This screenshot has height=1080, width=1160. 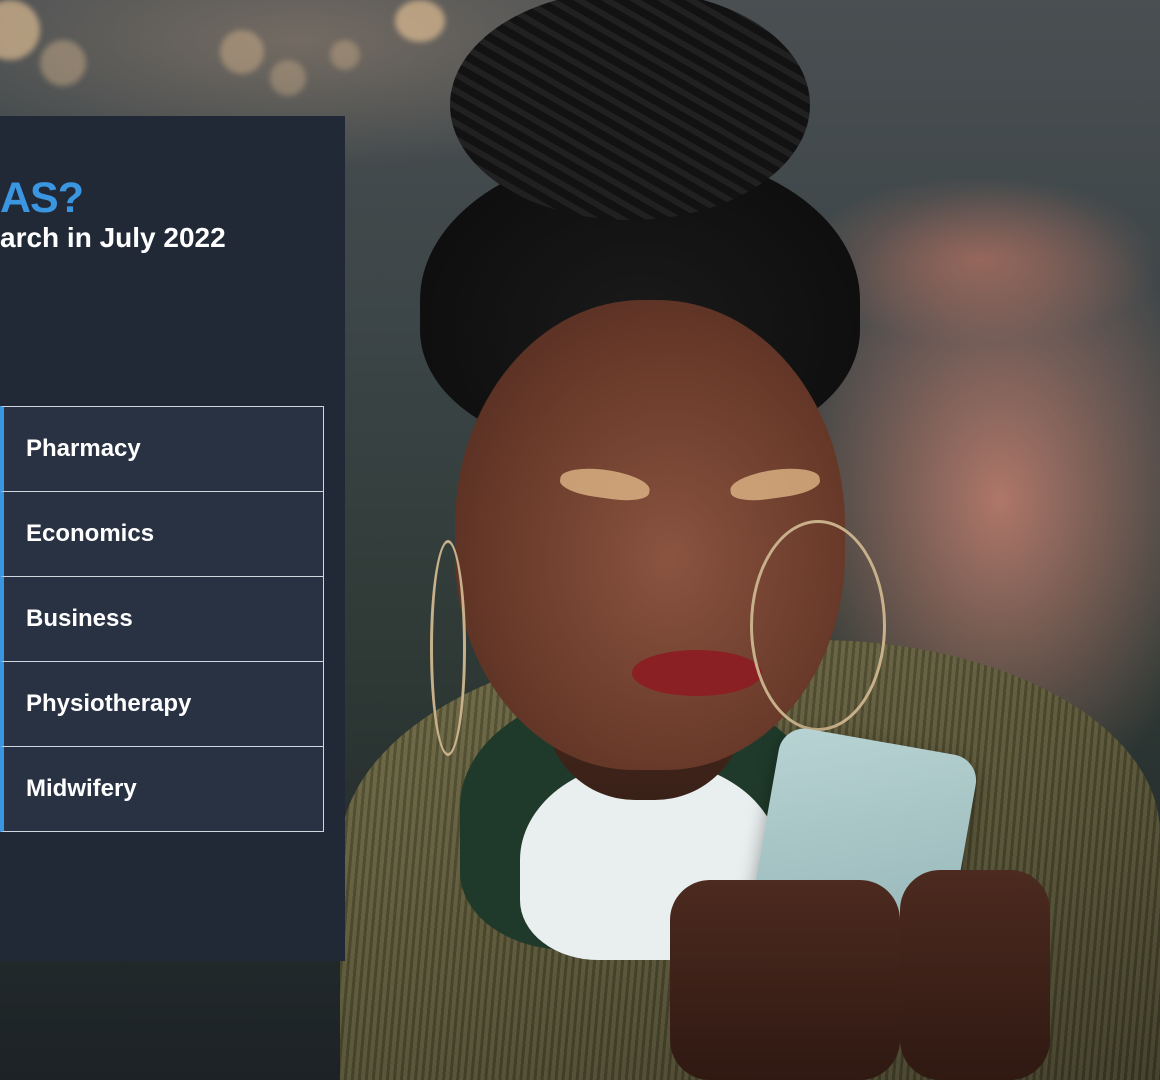 What do you see at coordinates (162, 449) in the screenshot?
I see `subject-item-pharmacy: Pharmacy` at bounding box center [162, 449].